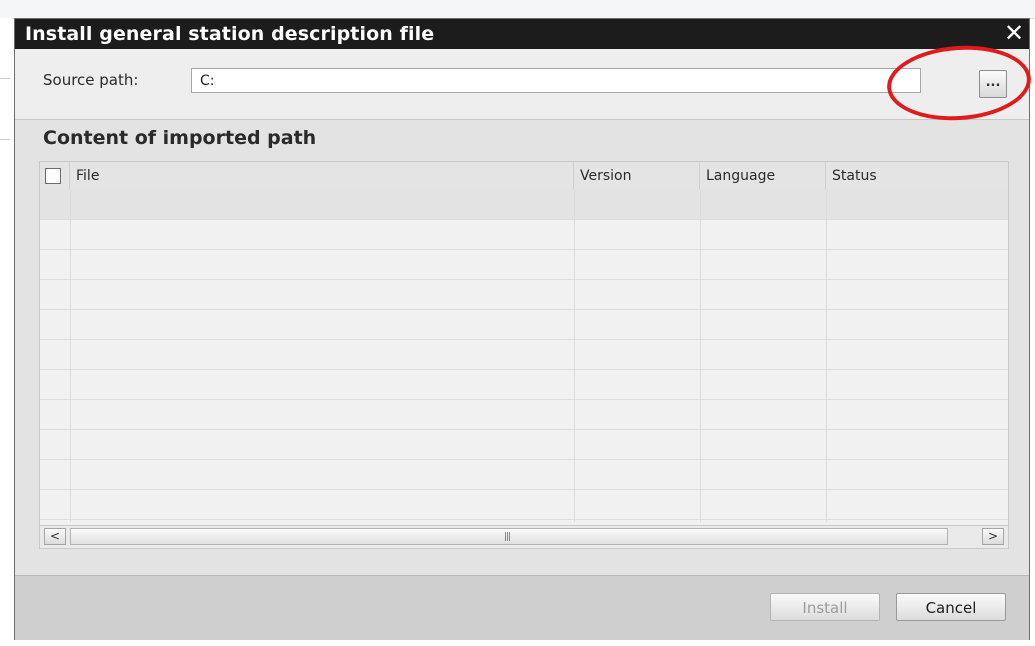  Describe the element at coordinates (517, 9) in the screenshot. I see `background-window-strip` at that location.